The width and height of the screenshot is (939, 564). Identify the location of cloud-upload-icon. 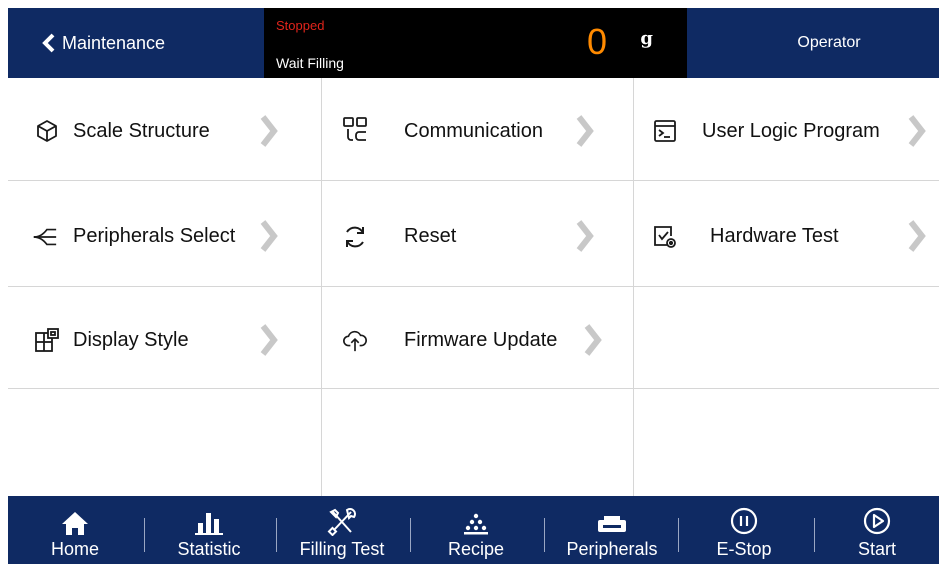
(355, 340).